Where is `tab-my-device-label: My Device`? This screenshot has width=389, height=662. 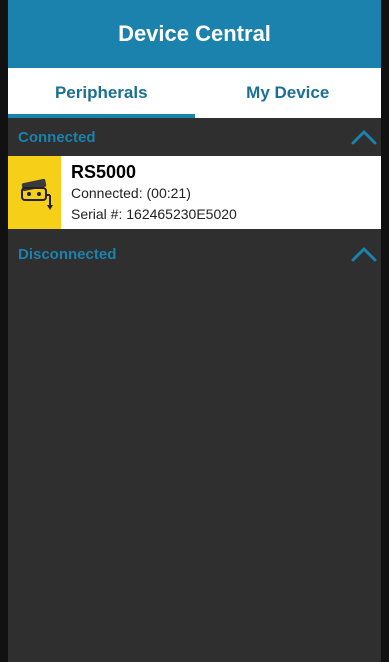
tab-my-device-label: My Device is located at coordinates (288, 92).